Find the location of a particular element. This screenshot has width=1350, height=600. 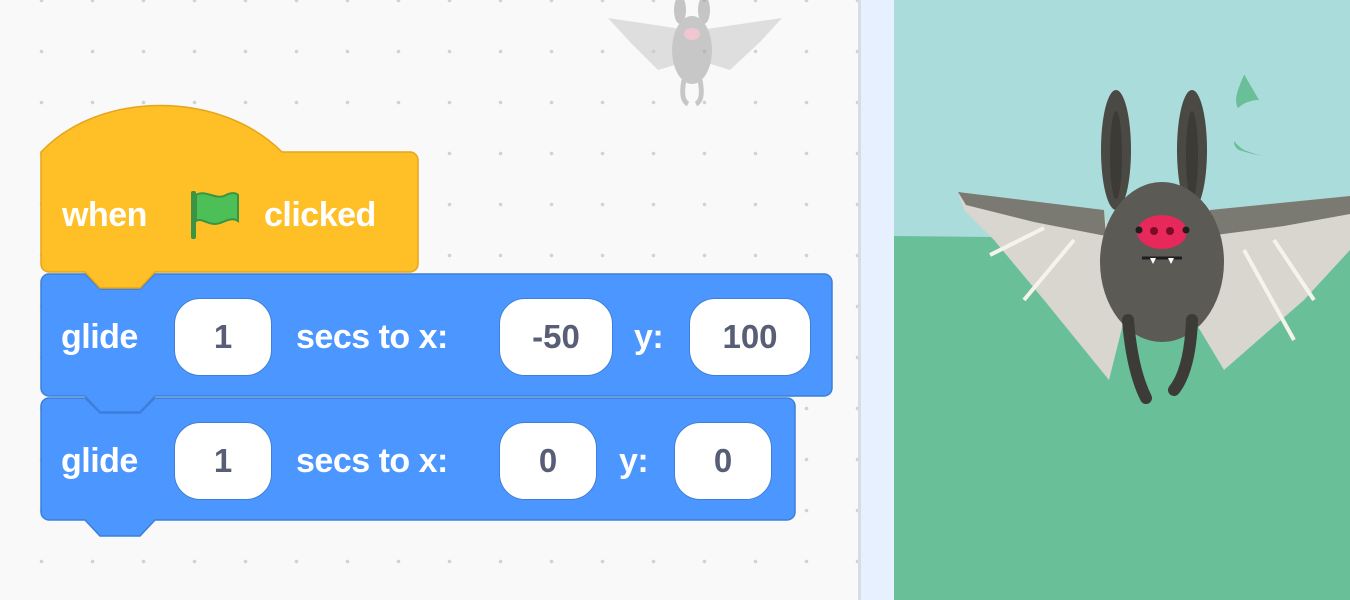

stage-frame is located at coordinates (877, 300).